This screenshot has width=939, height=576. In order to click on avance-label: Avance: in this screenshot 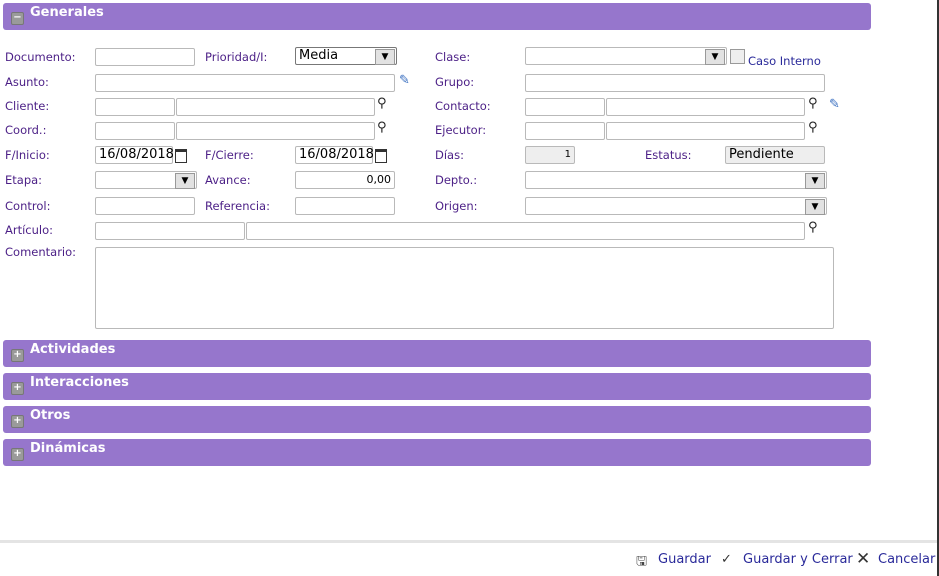, I will do `click(228, 180)`.